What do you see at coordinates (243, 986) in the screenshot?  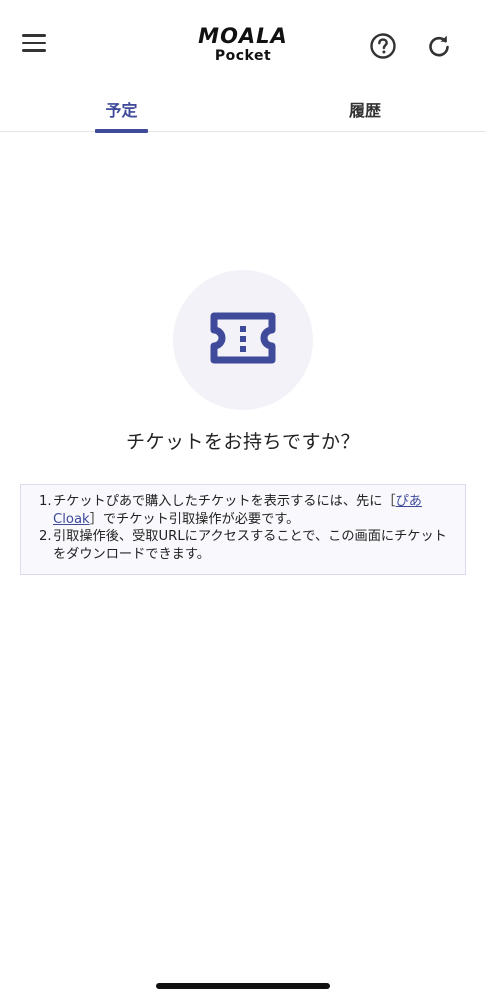 I see `home-indicator` at bounding box center [243, 986].